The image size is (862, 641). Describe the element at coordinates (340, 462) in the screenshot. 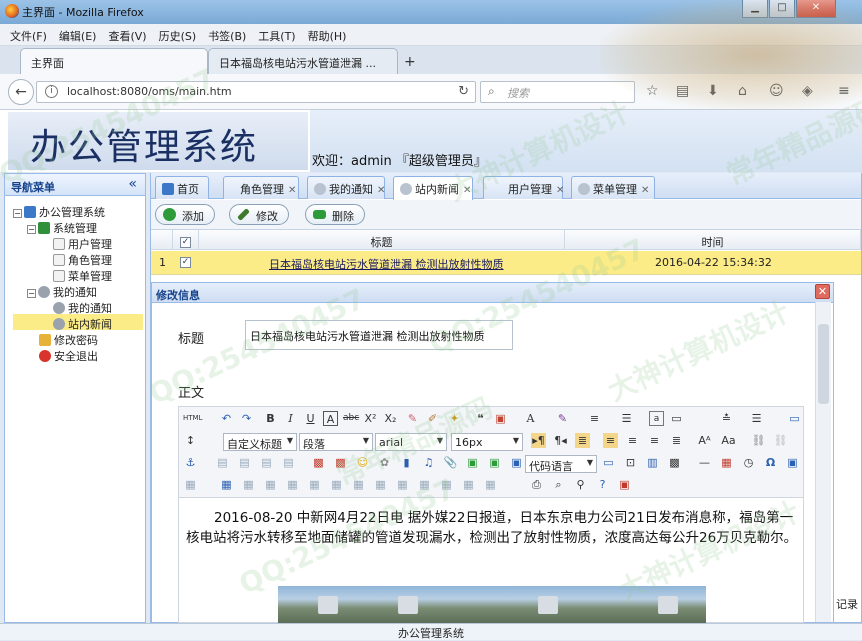

I see `multi-image-icon: ▩` at that location.